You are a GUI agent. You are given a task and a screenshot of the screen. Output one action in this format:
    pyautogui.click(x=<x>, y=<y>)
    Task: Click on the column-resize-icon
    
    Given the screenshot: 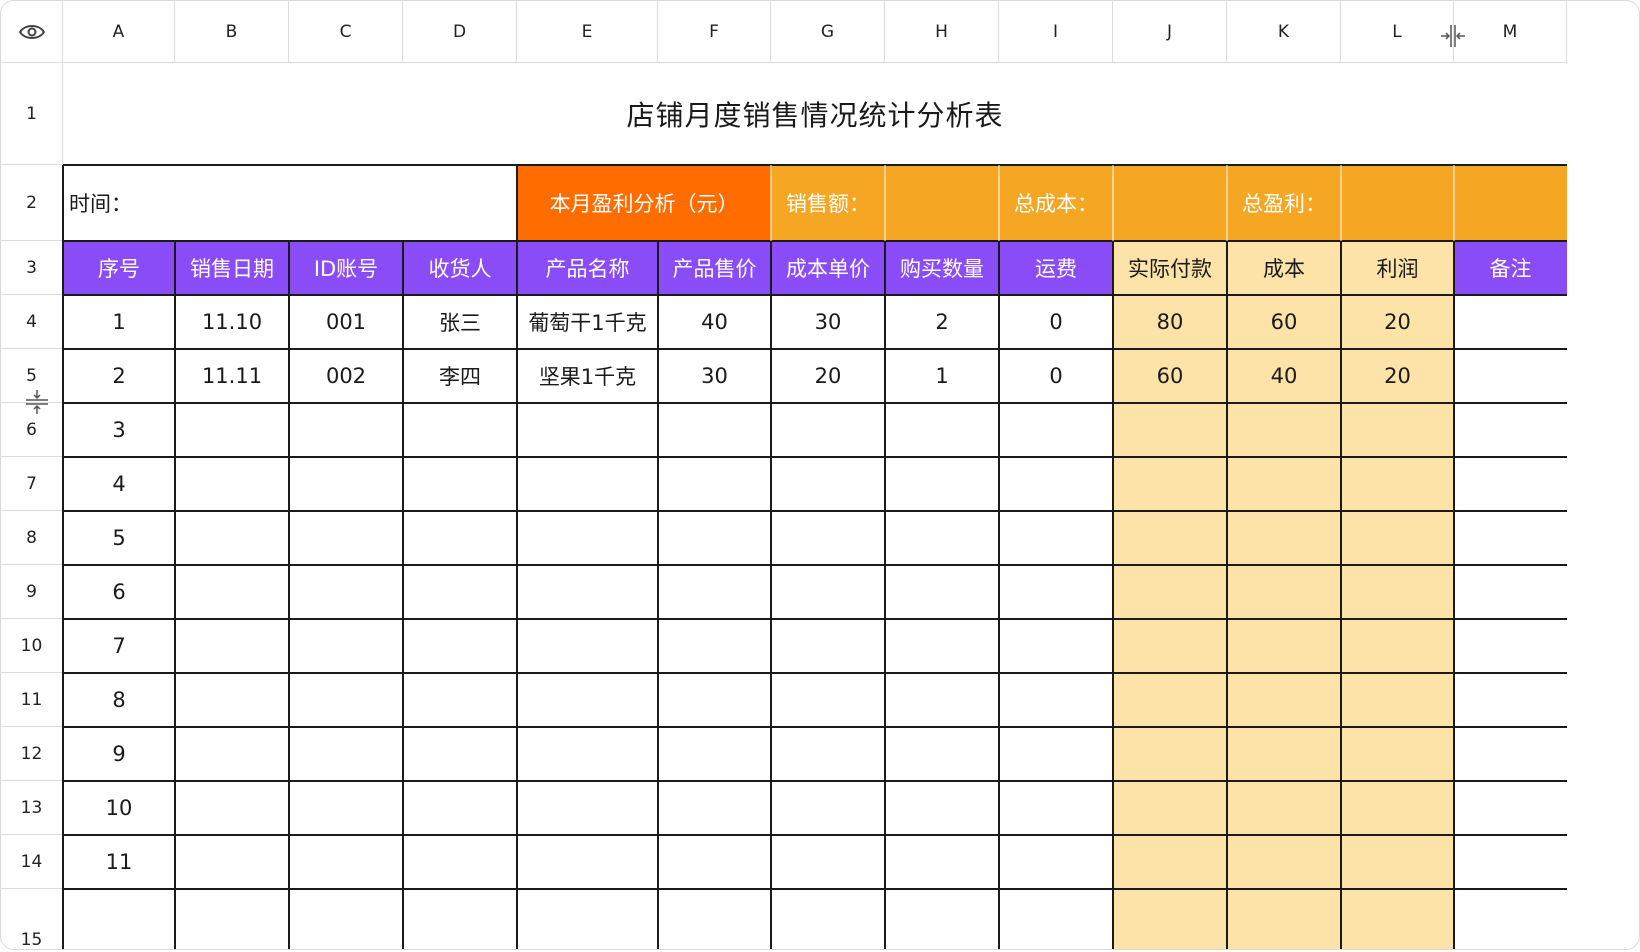 What is the action you would take?
    pyautogui.click(x=1453, y=36)
    